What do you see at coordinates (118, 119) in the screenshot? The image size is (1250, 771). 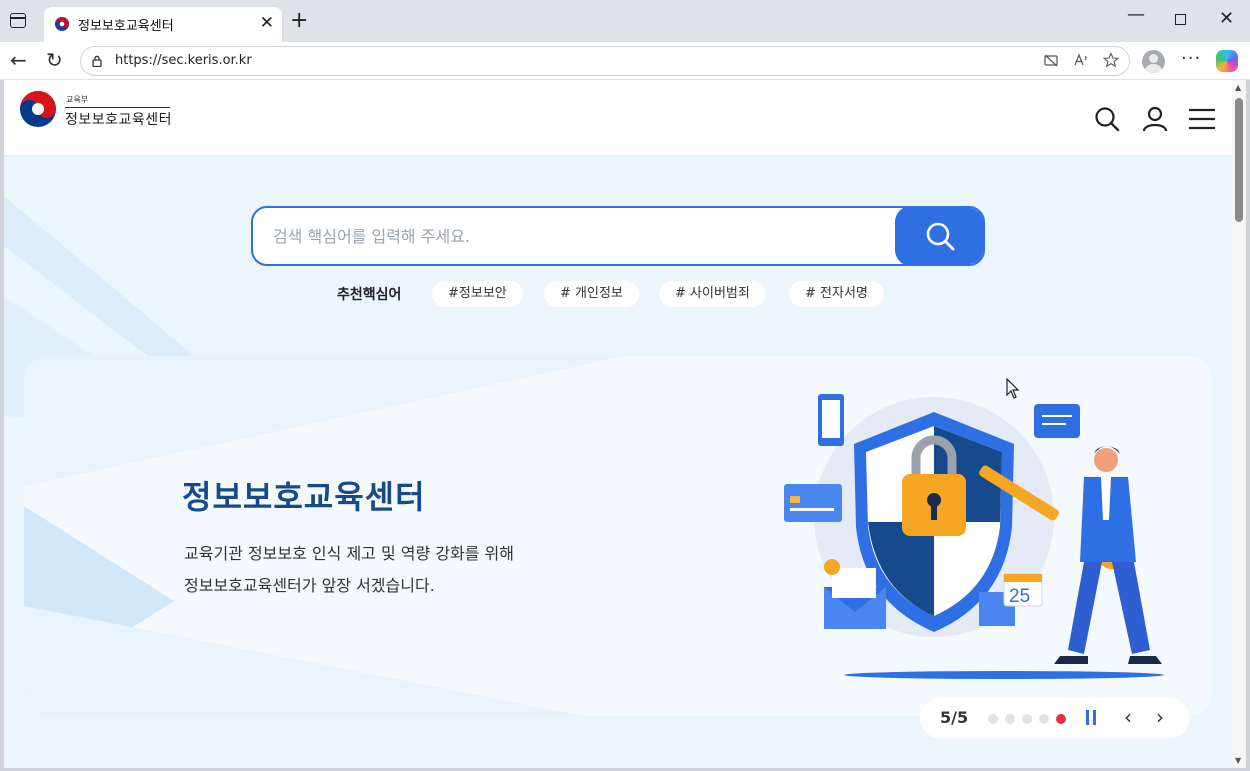 I see `logo-text: 정보보호교육센터` at bounding box center [118, 119].